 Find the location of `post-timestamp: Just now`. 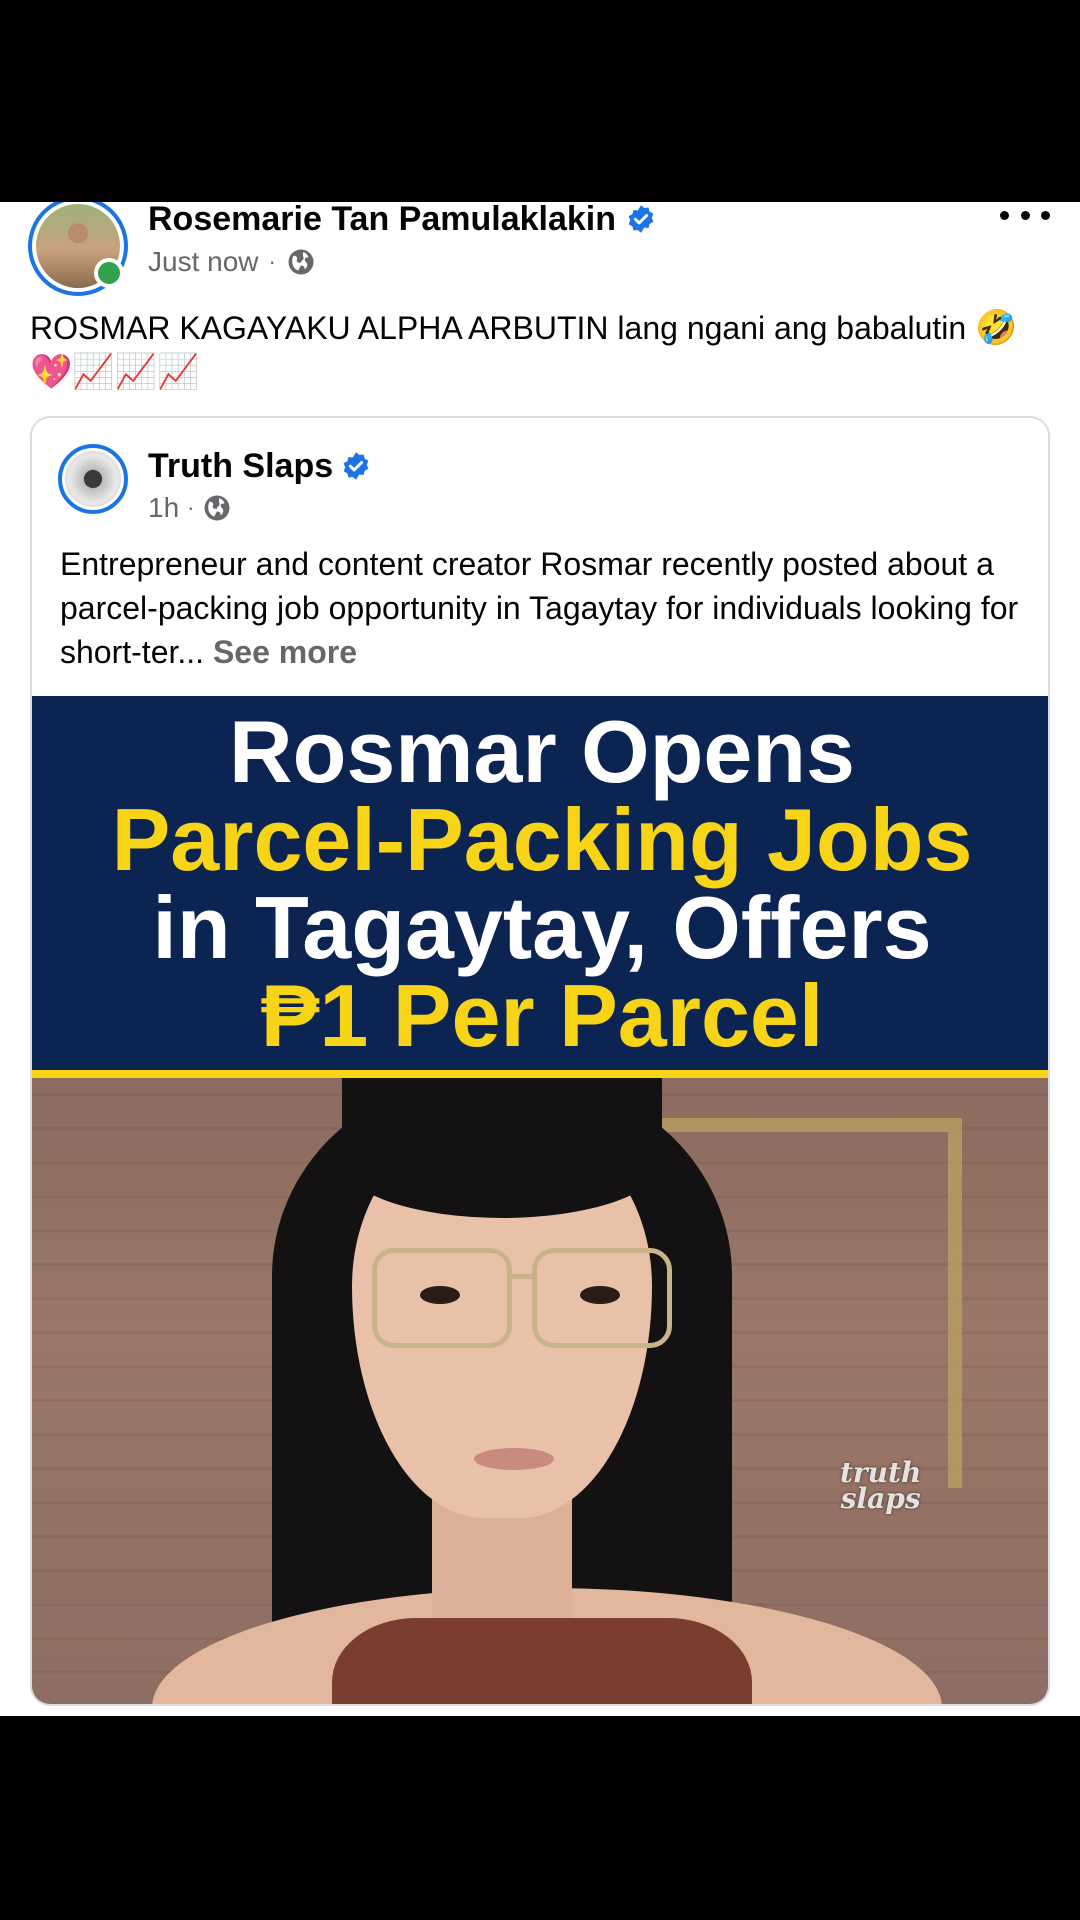

post-timestamp: Just now is located at coordinates (203, 262).